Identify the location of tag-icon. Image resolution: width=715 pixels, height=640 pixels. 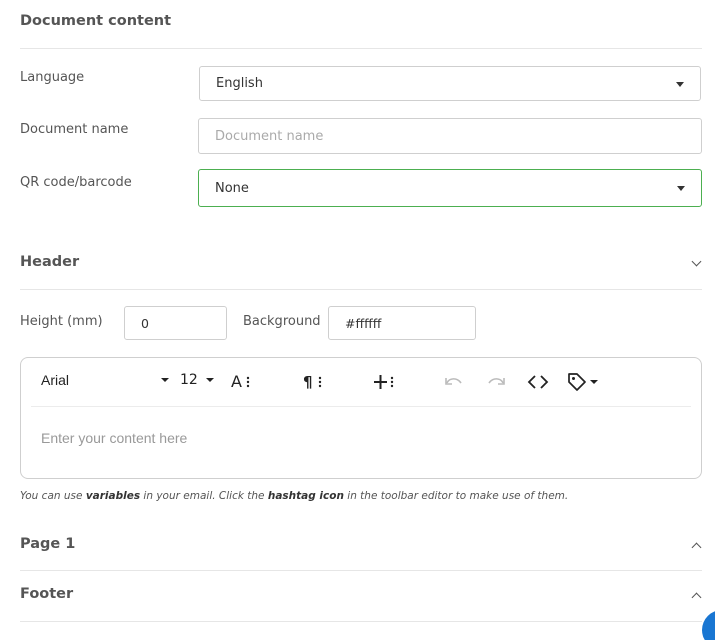
(582, 382).